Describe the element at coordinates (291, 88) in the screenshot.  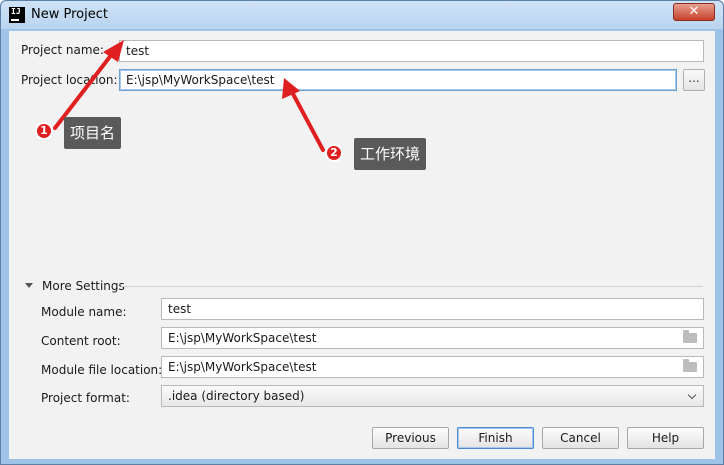
I see `arrow-2-head` at that location.